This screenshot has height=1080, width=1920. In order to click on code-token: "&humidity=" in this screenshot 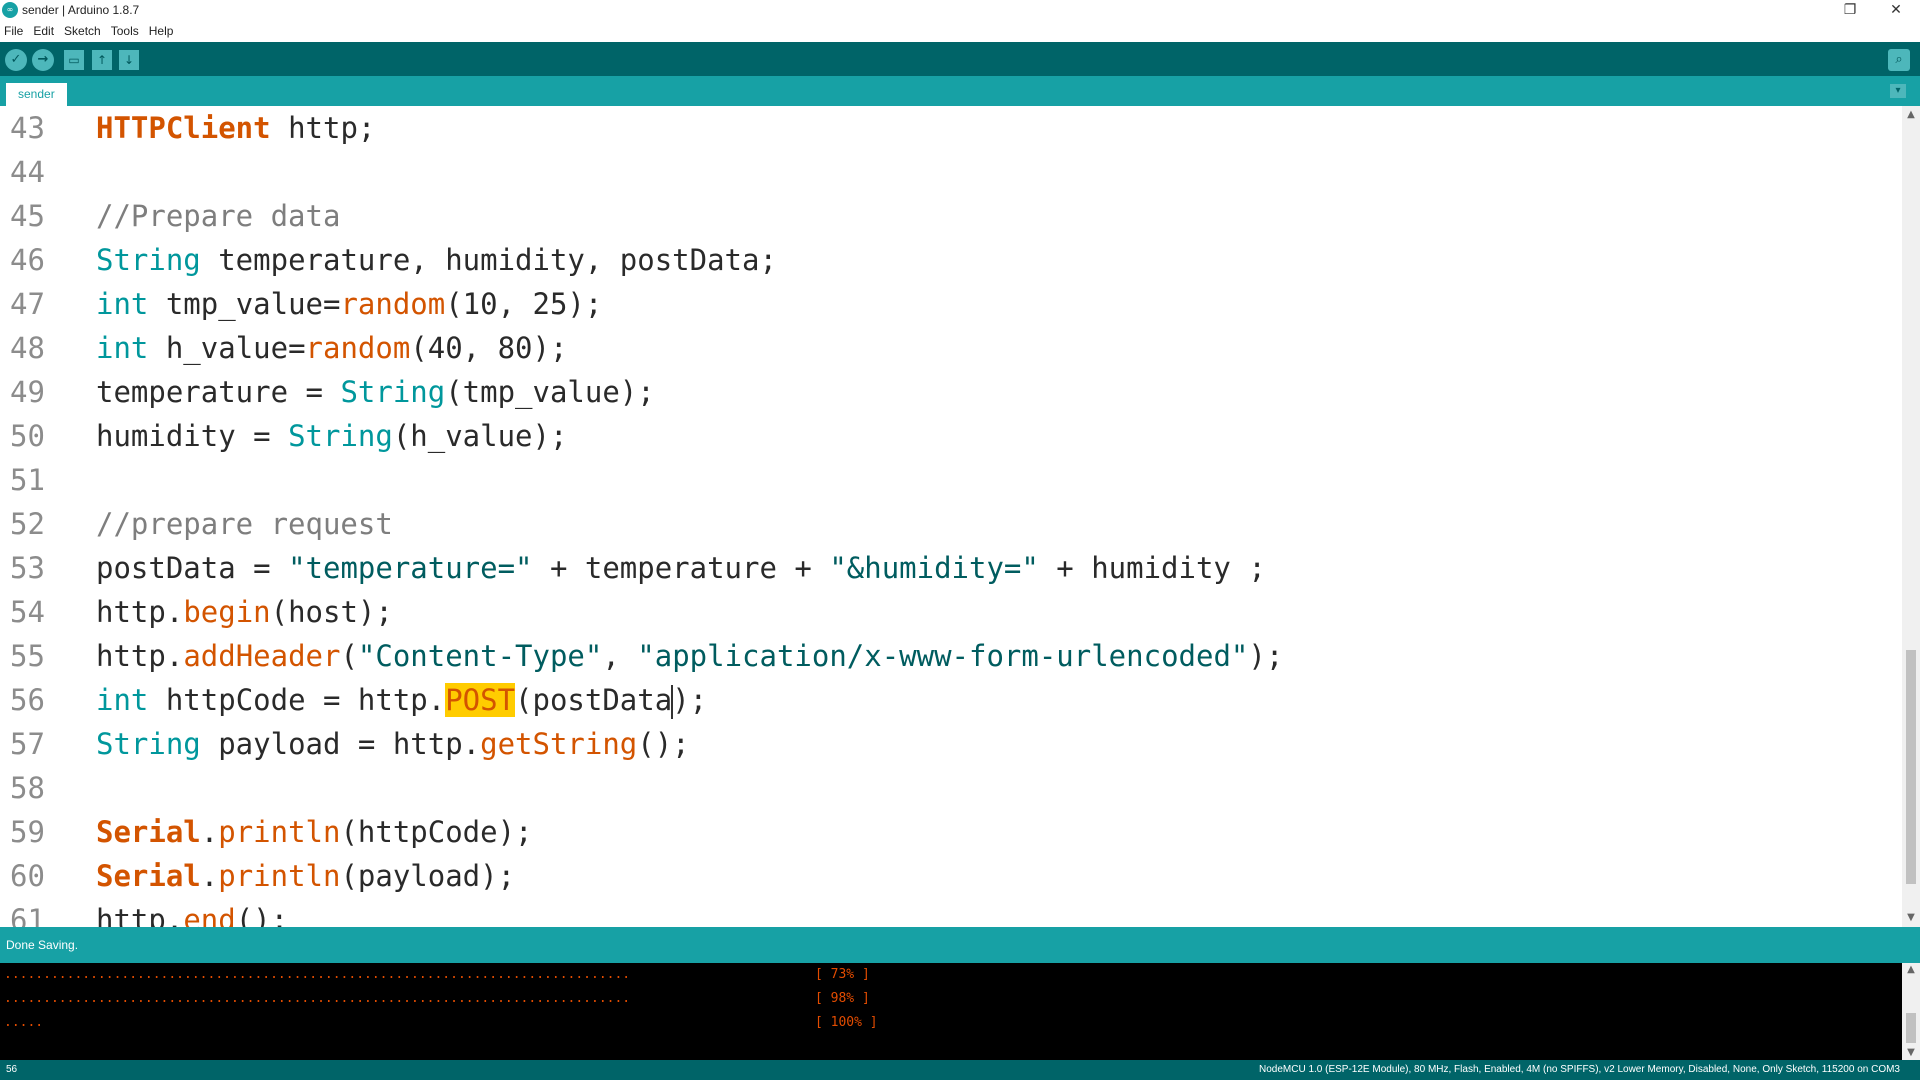, I will do `click(934, 568)`.